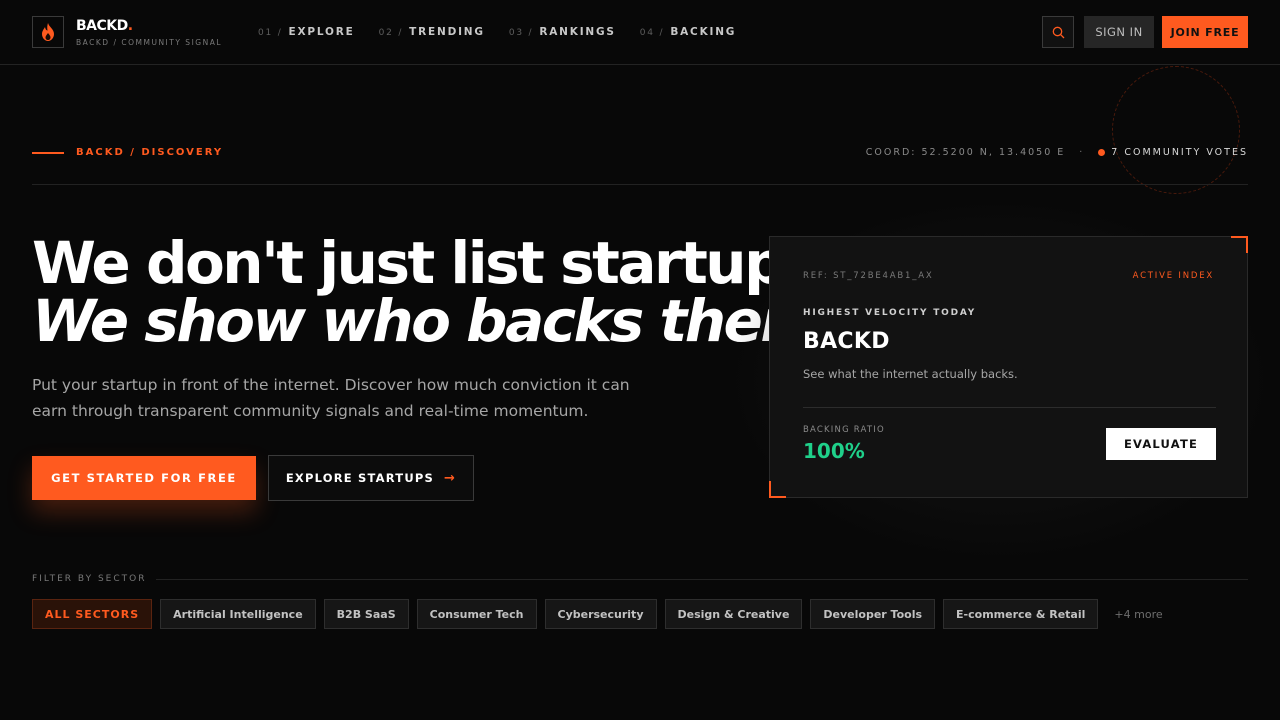 The width and height of the screenshot is (1280, 720). I want to click on coord-text: COORD: 52.5200 N, 13.4050 E, so click(965, 152).